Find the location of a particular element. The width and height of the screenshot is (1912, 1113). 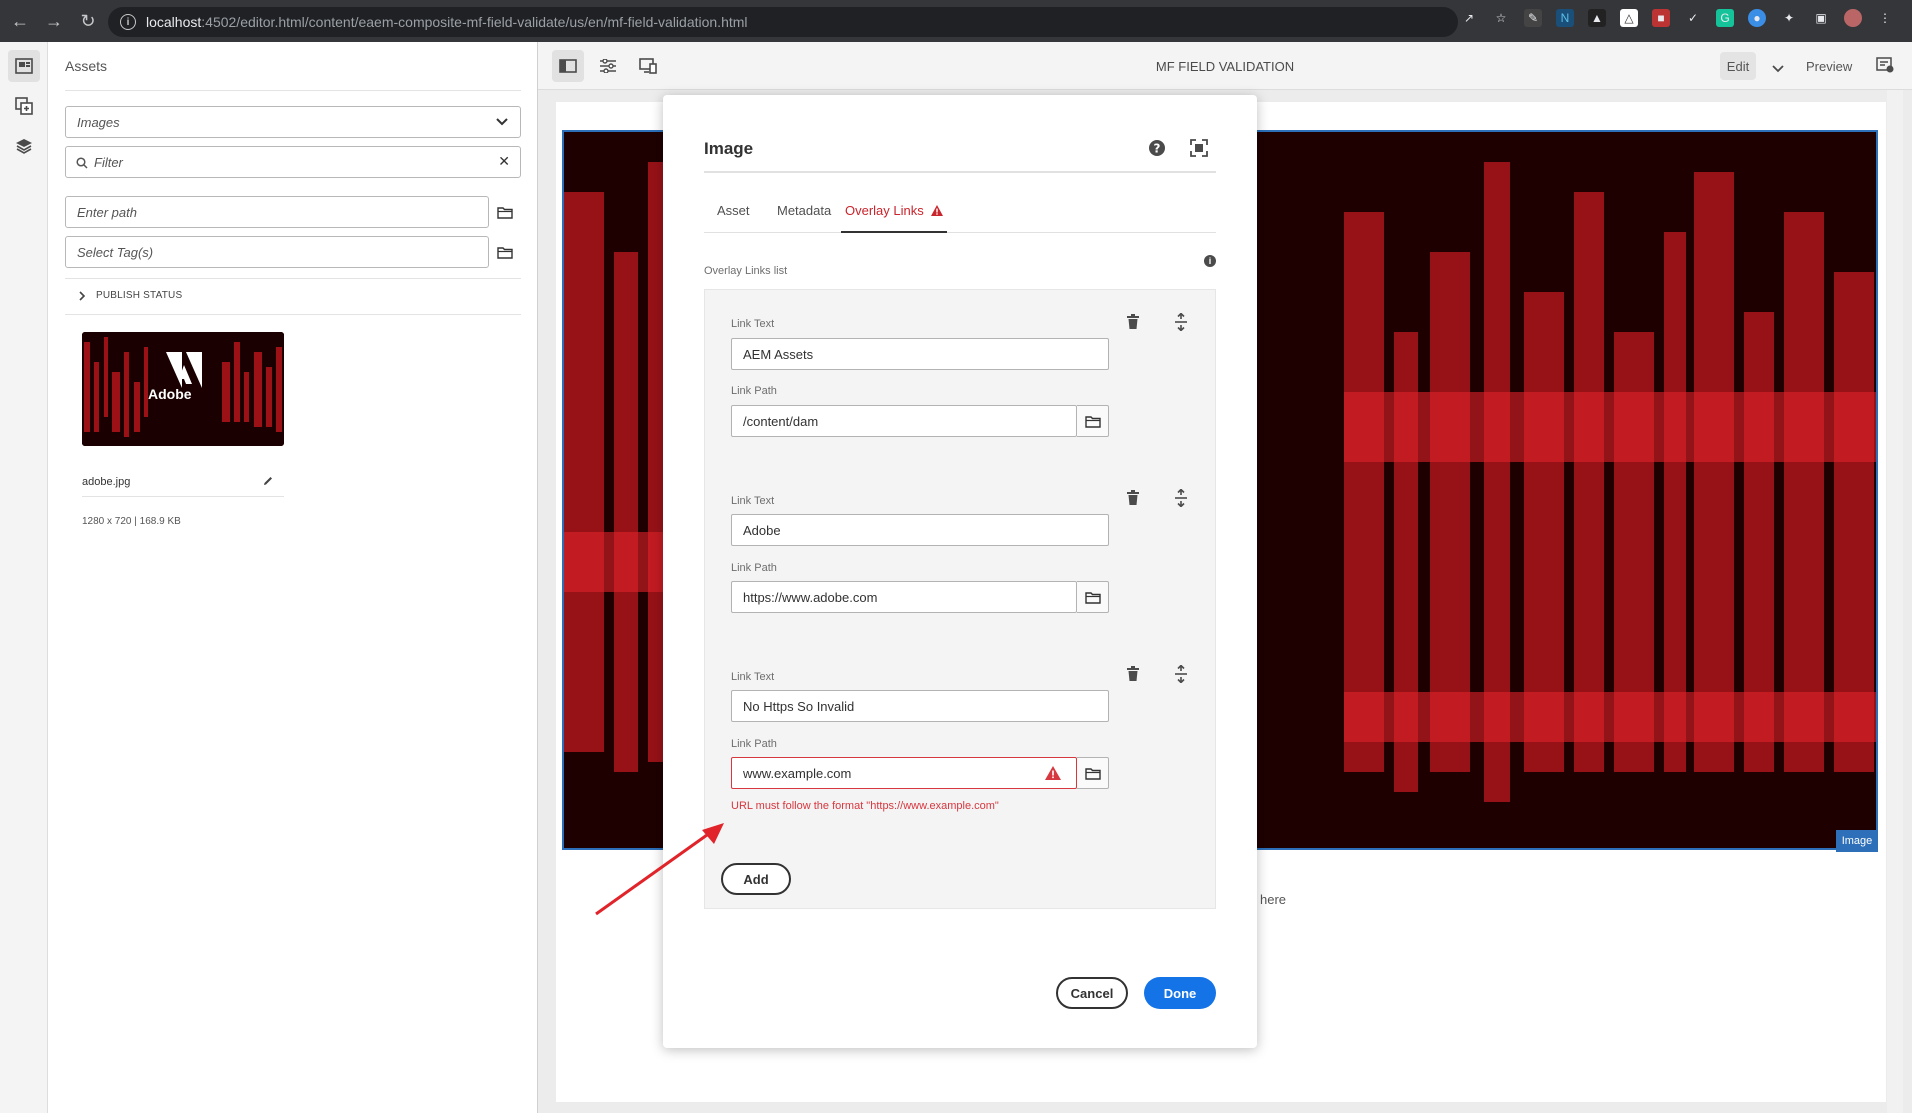

help-icon: ? is located at coordinates (1157, 148).